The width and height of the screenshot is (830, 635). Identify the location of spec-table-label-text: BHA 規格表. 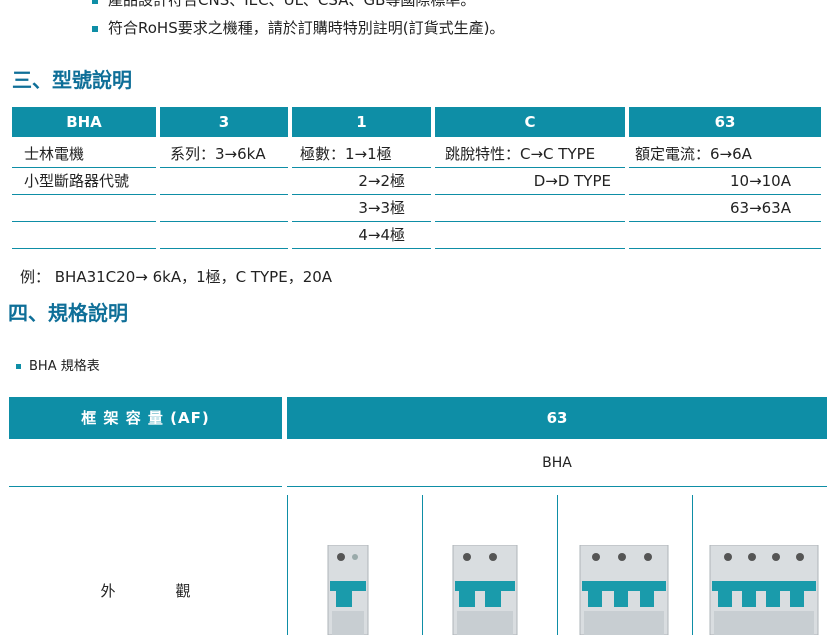
(64, 366).